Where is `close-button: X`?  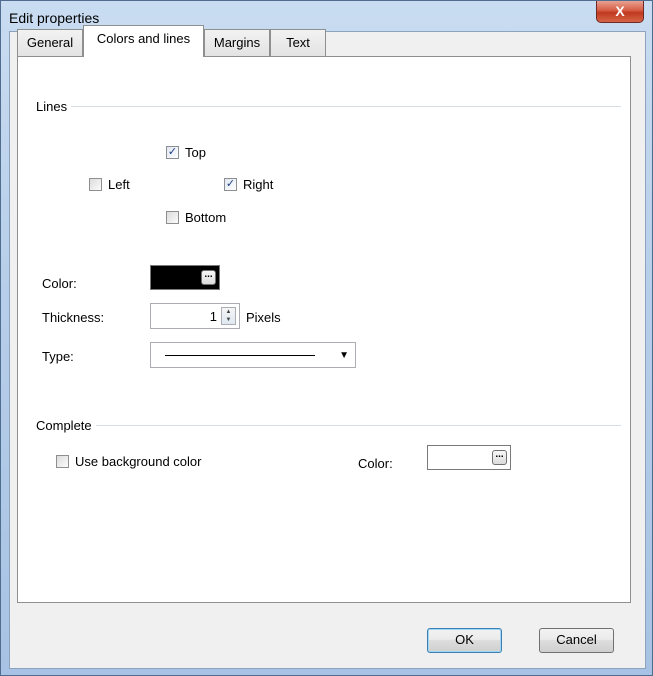
close-button: X is located at coordinates (620, 12).